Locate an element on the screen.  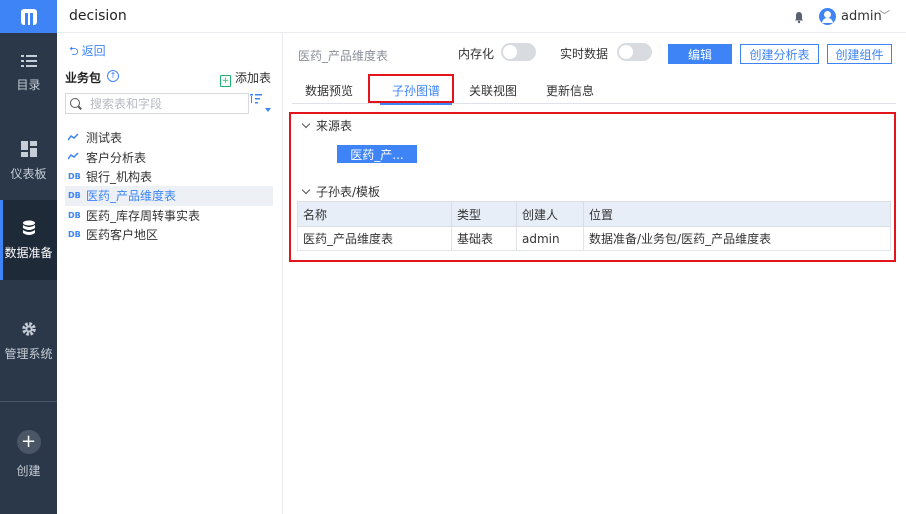
tab-update-info: 更新信息 is located at coordinates (570, 90).